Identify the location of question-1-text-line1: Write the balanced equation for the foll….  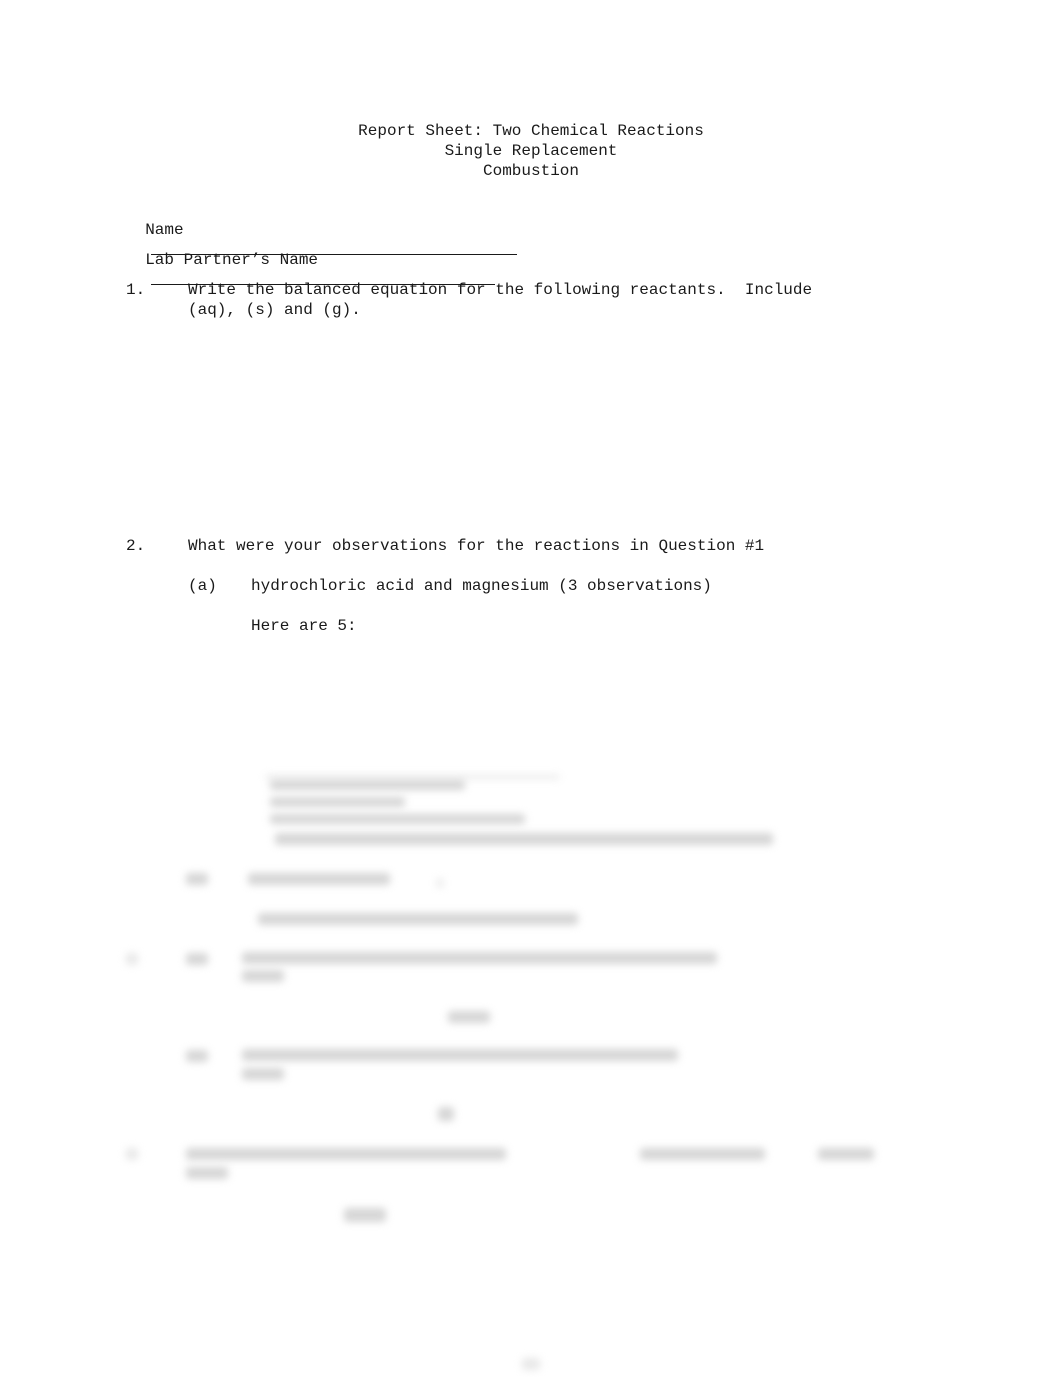
(500, 290).